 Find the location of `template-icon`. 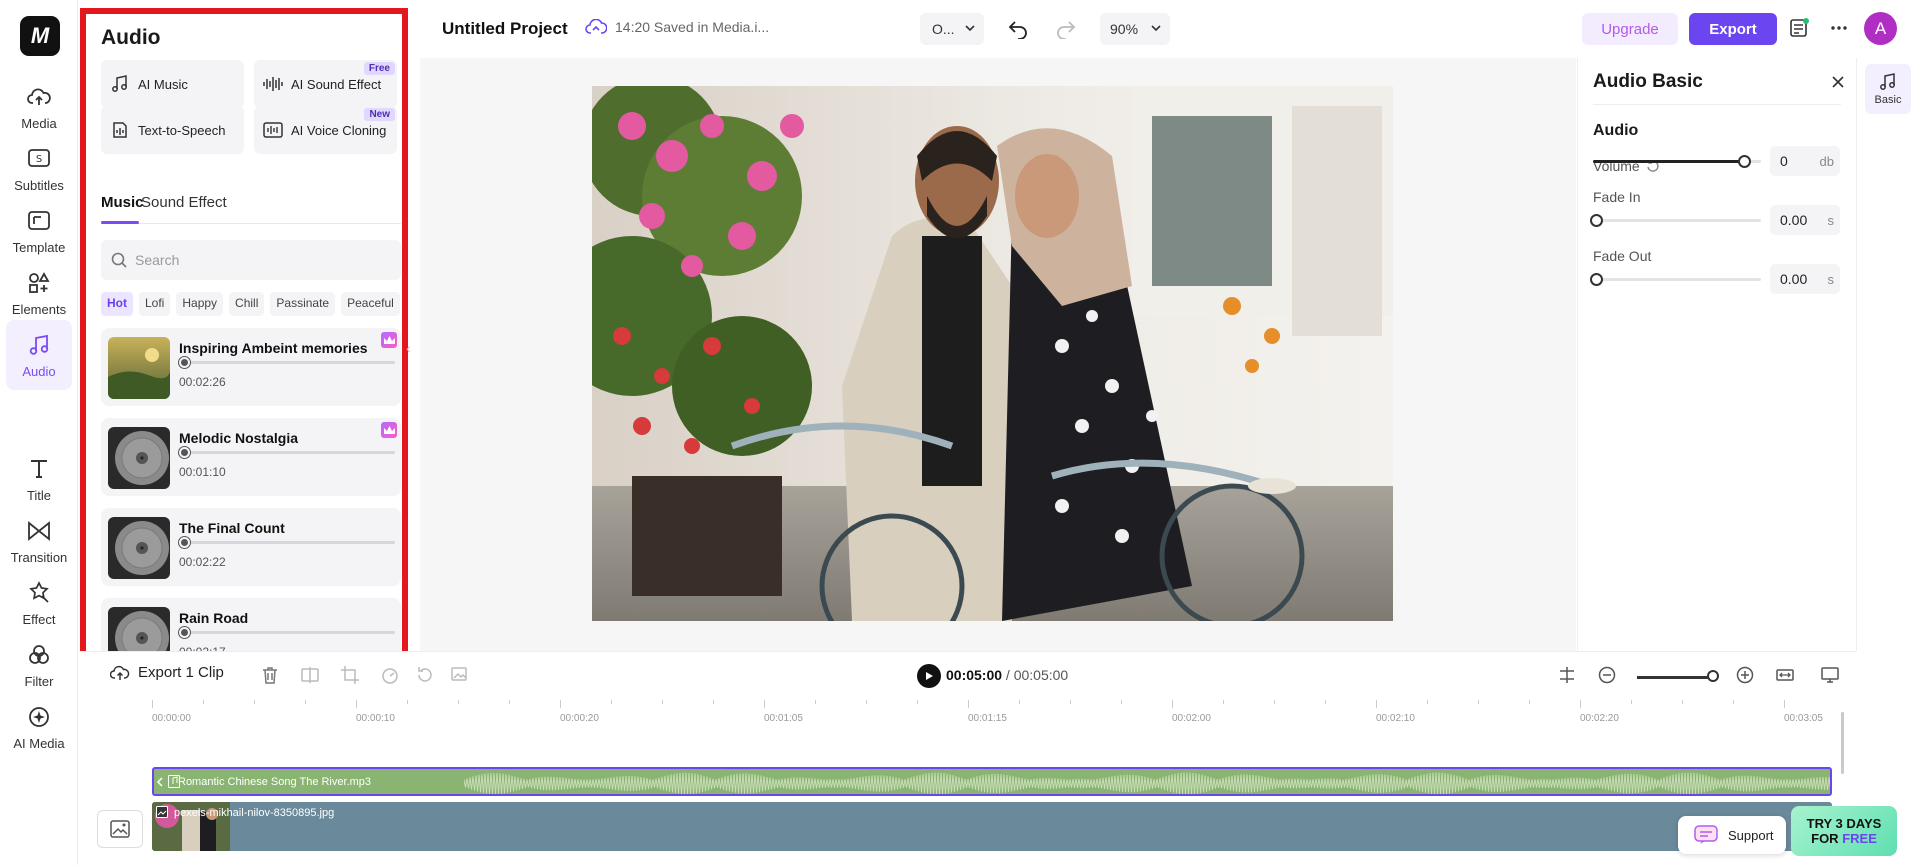

template-icon is located at coordinates (39, 221).